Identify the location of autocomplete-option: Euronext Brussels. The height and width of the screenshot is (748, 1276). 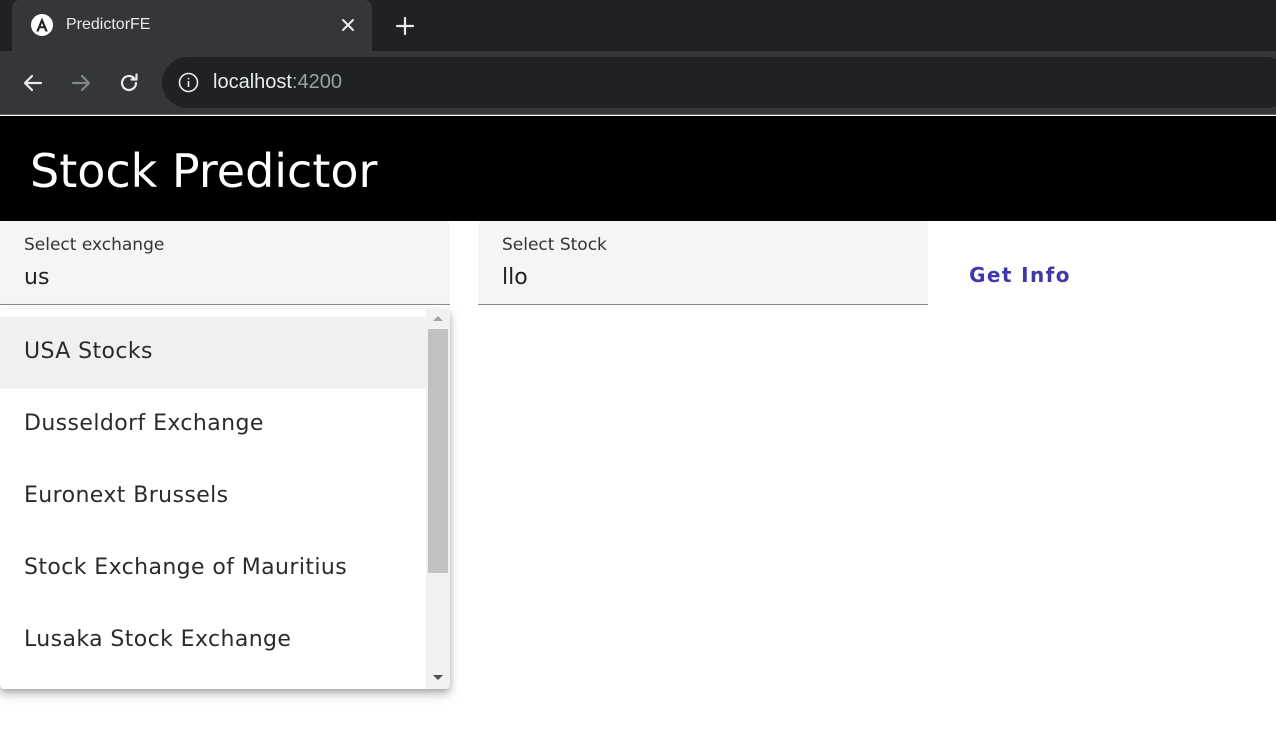
(213, 497).